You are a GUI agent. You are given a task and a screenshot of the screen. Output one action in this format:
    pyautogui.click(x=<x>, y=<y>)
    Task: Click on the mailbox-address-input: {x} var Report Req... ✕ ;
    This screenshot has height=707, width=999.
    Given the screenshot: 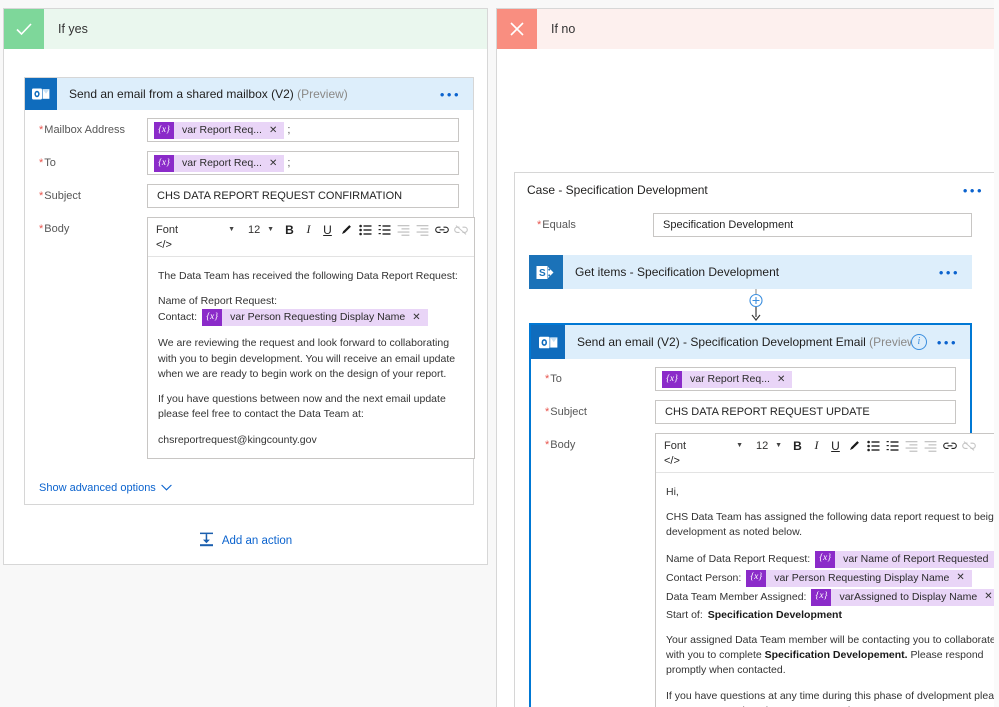 What is the action you would take?
    pyautogui.click(x=303, y=130)
    